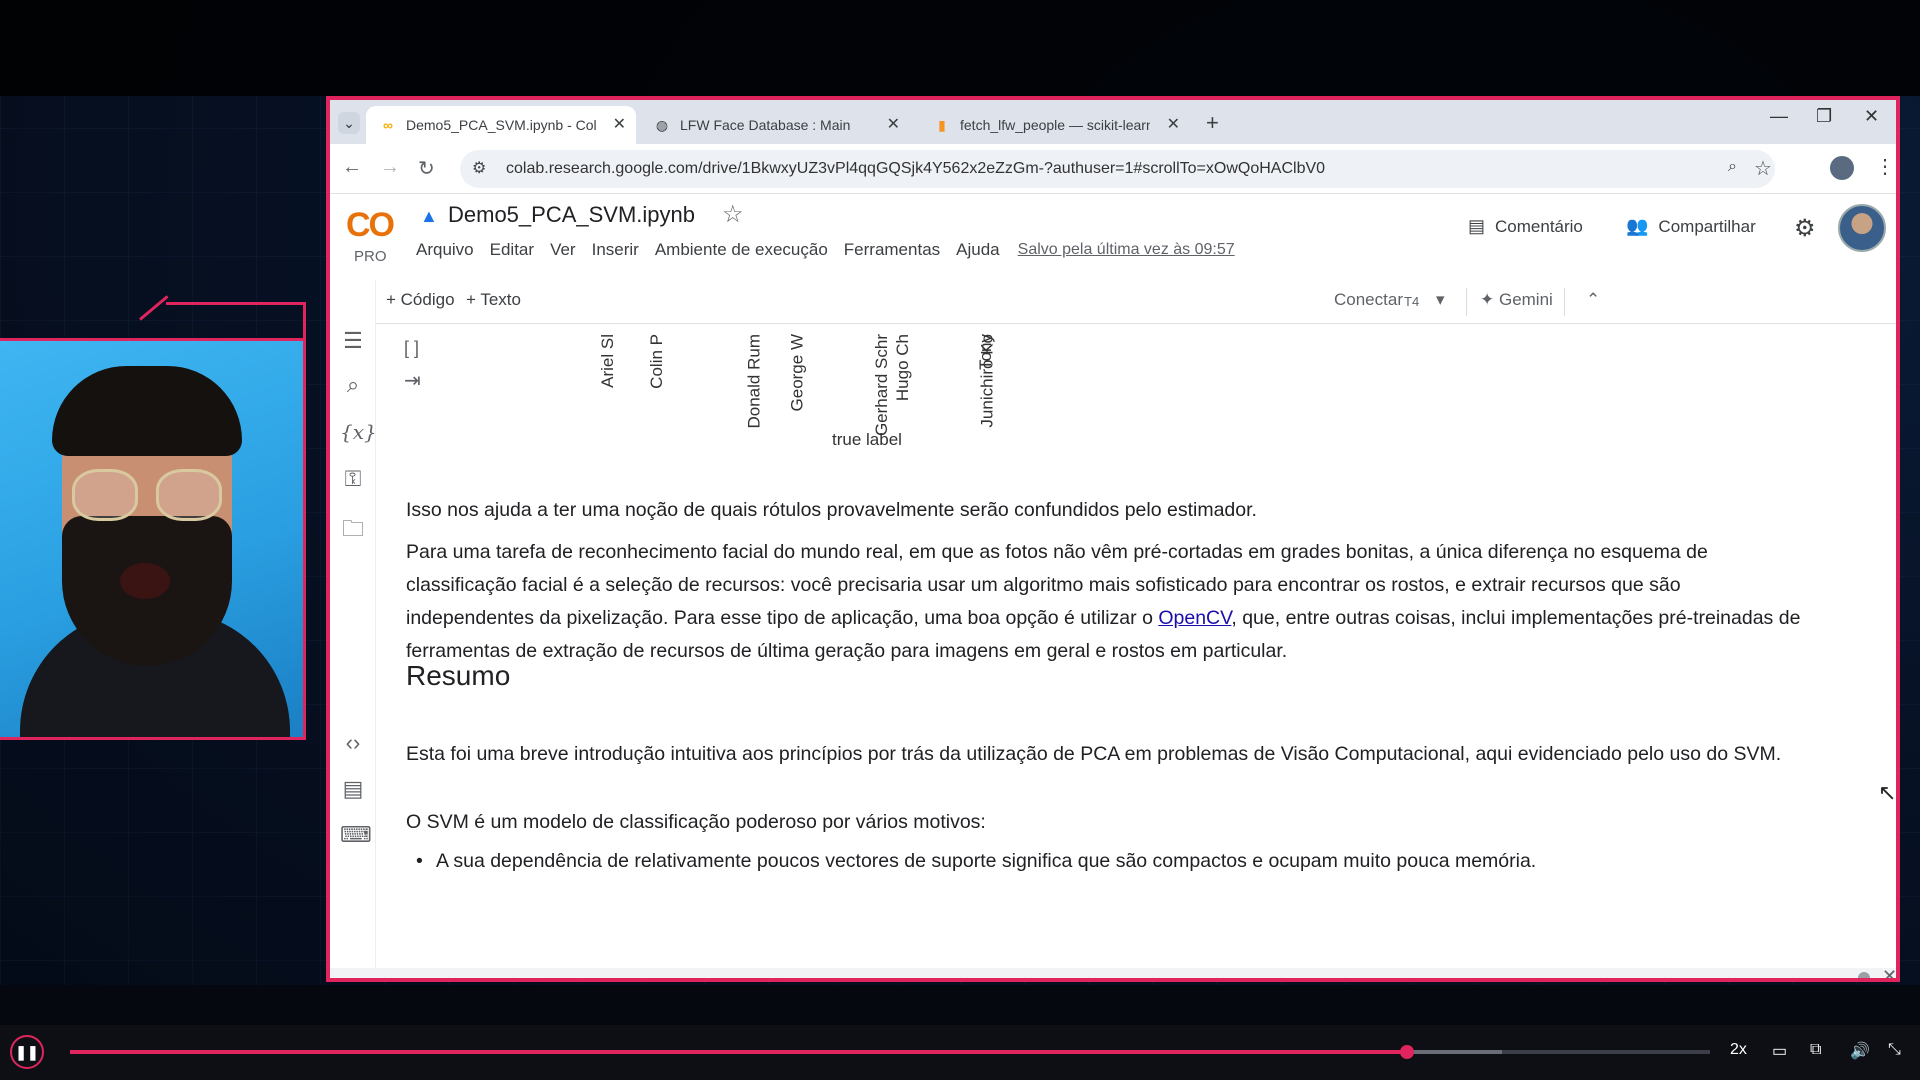 The width and height of the screenshot is (1920, 1080). I want to click on tab-lfw: ◍ LFW Face Database : Main ✕, so click(775, 125).